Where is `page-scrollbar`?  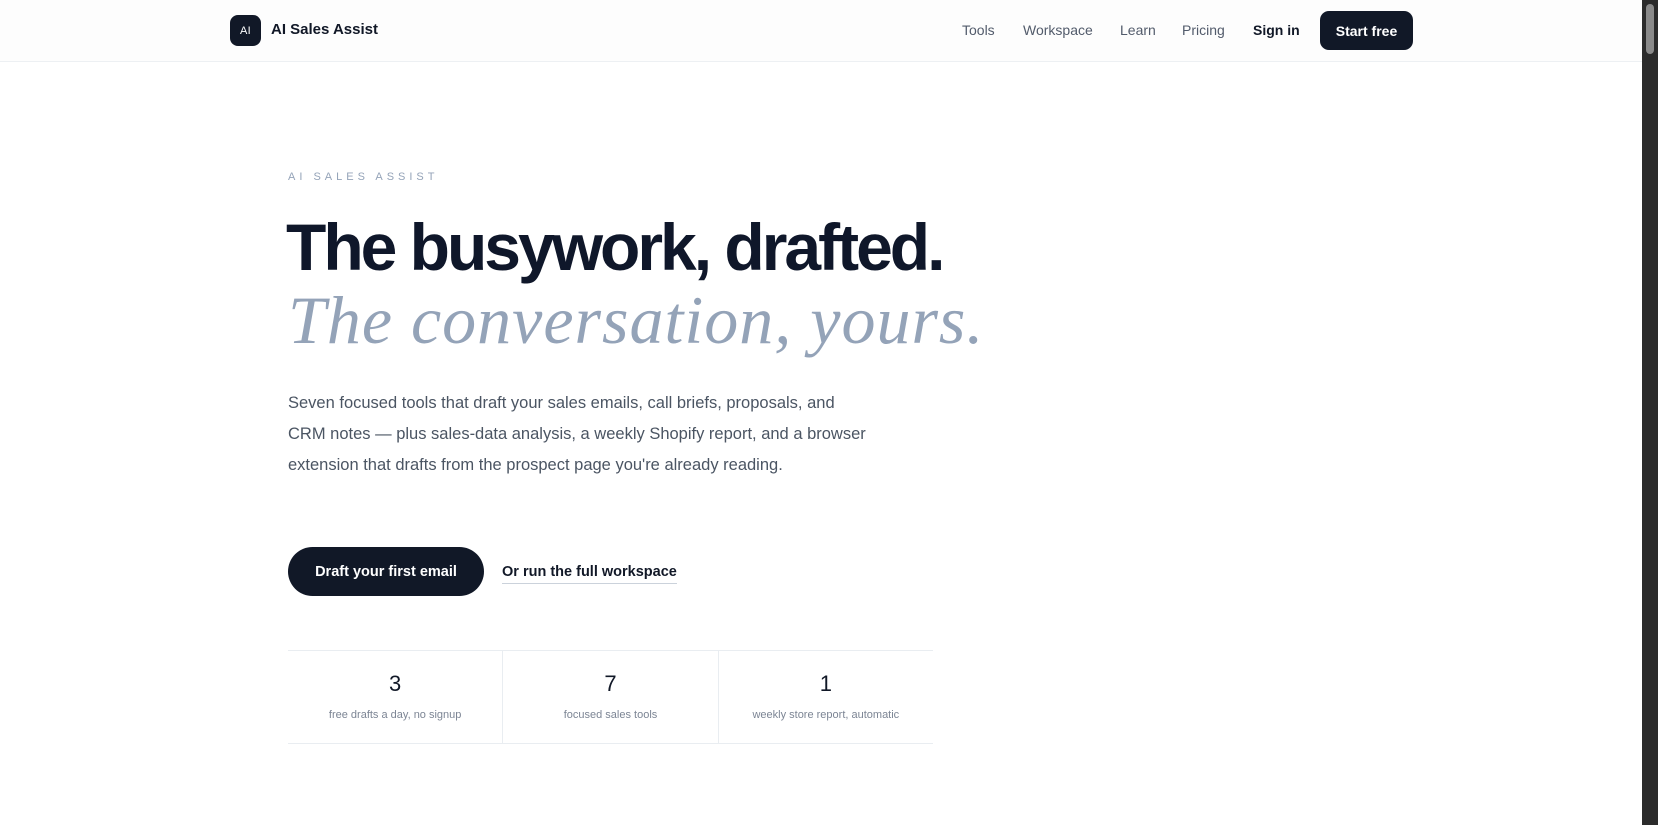
page-scrollbar is located at coordinates (1650, 412).